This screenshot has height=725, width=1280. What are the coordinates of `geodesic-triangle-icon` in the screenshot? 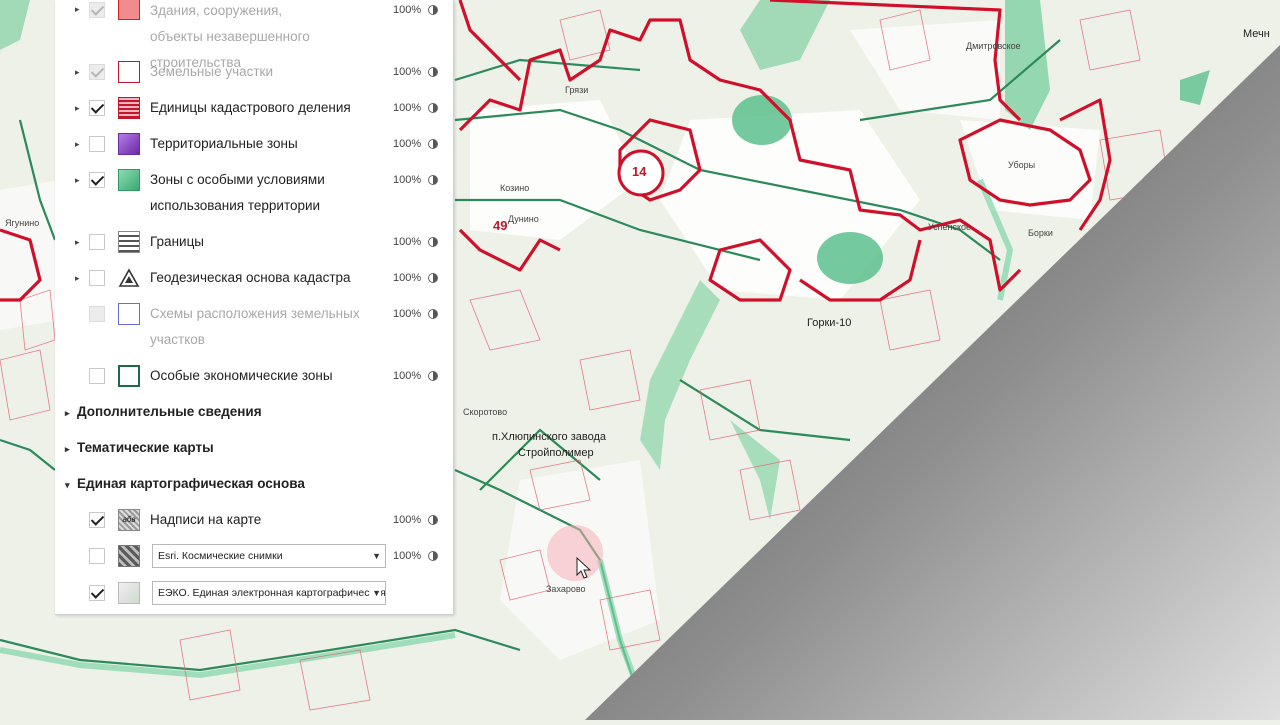 It's located at (129, 278).